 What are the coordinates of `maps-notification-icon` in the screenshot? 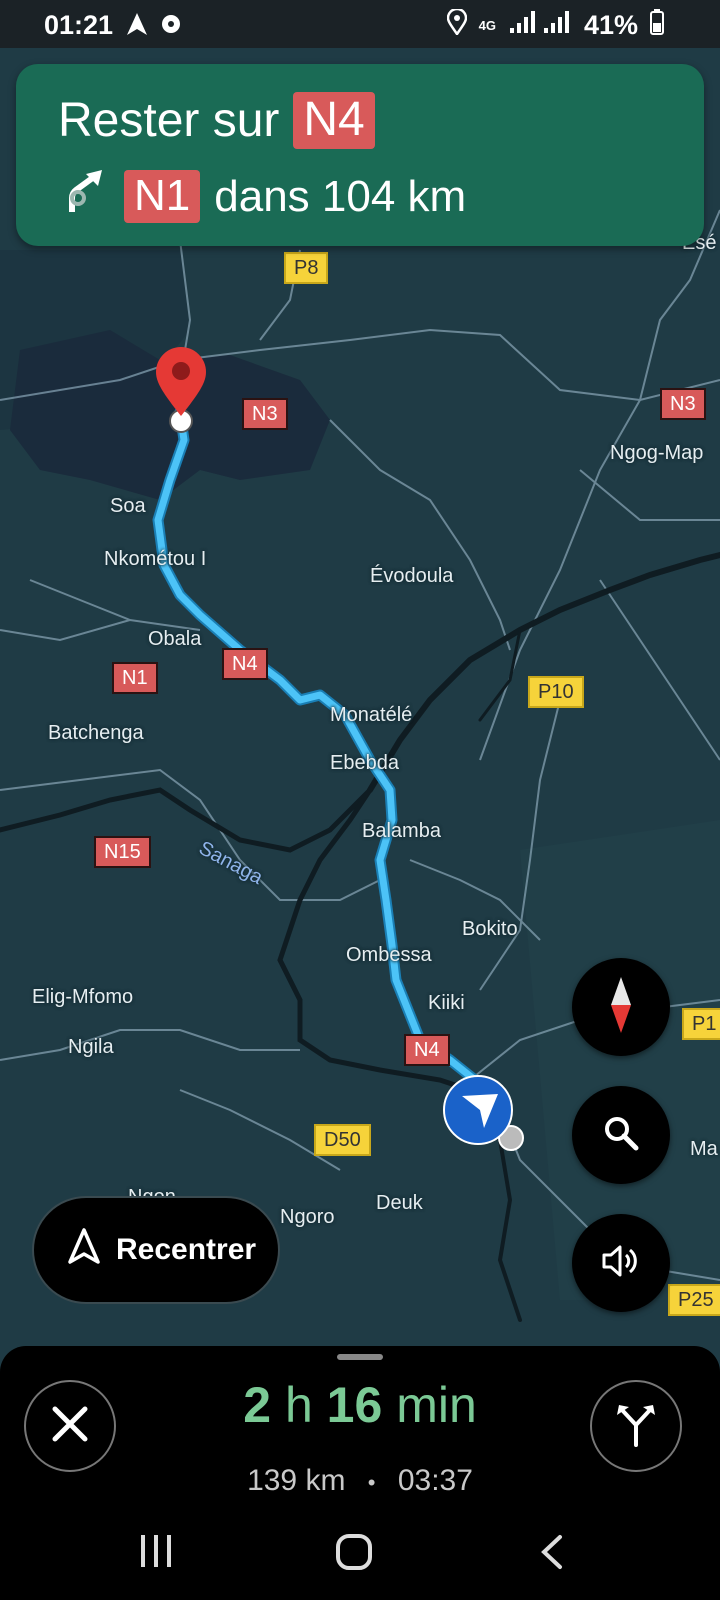 It's located at (172, 26).